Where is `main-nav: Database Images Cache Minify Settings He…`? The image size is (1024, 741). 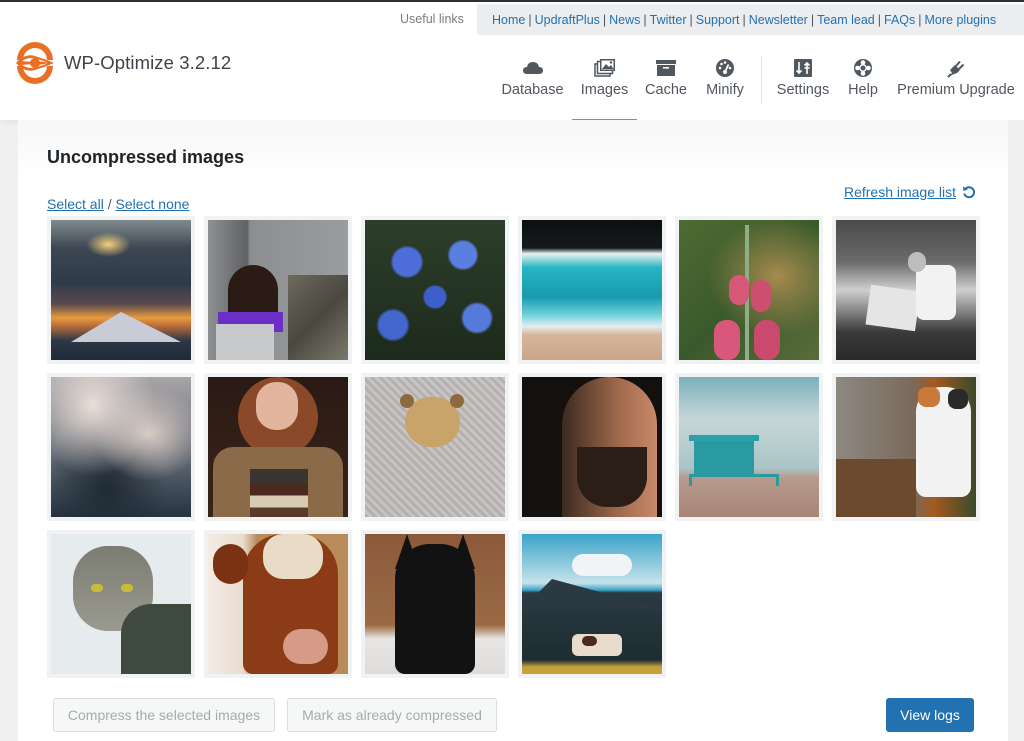 main-nav: Database Images Cache Minify Settings He… is located at coordinates (512, 89).